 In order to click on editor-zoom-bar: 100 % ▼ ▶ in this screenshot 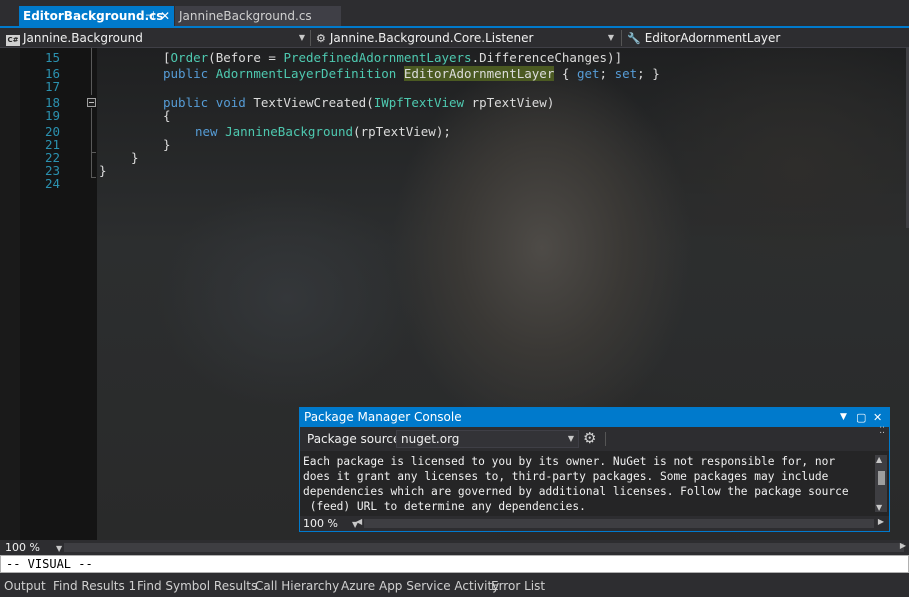, I will do `click(454, 547)`.